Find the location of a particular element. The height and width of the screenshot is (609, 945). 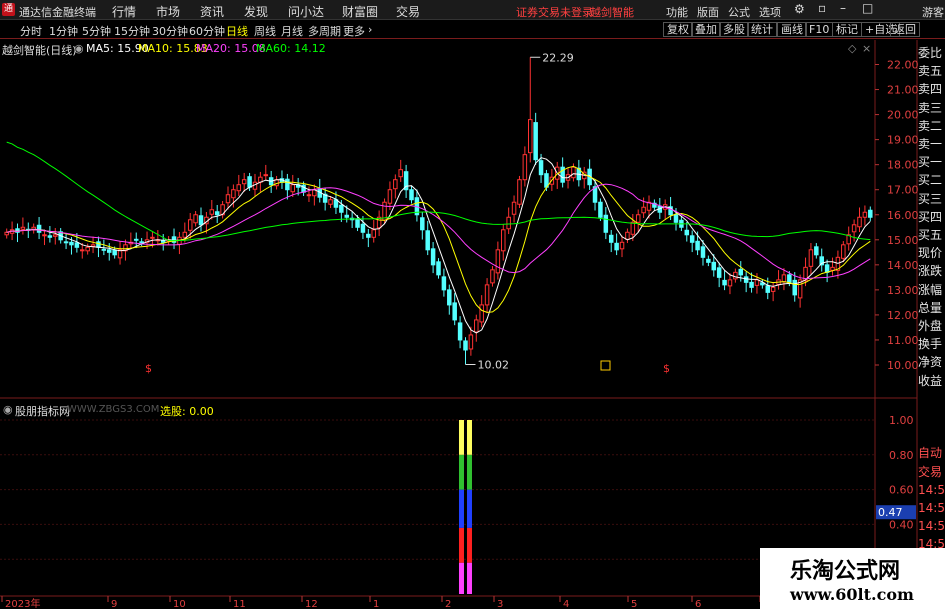

stats-button: 统计 is located at coordinates (762, 29).